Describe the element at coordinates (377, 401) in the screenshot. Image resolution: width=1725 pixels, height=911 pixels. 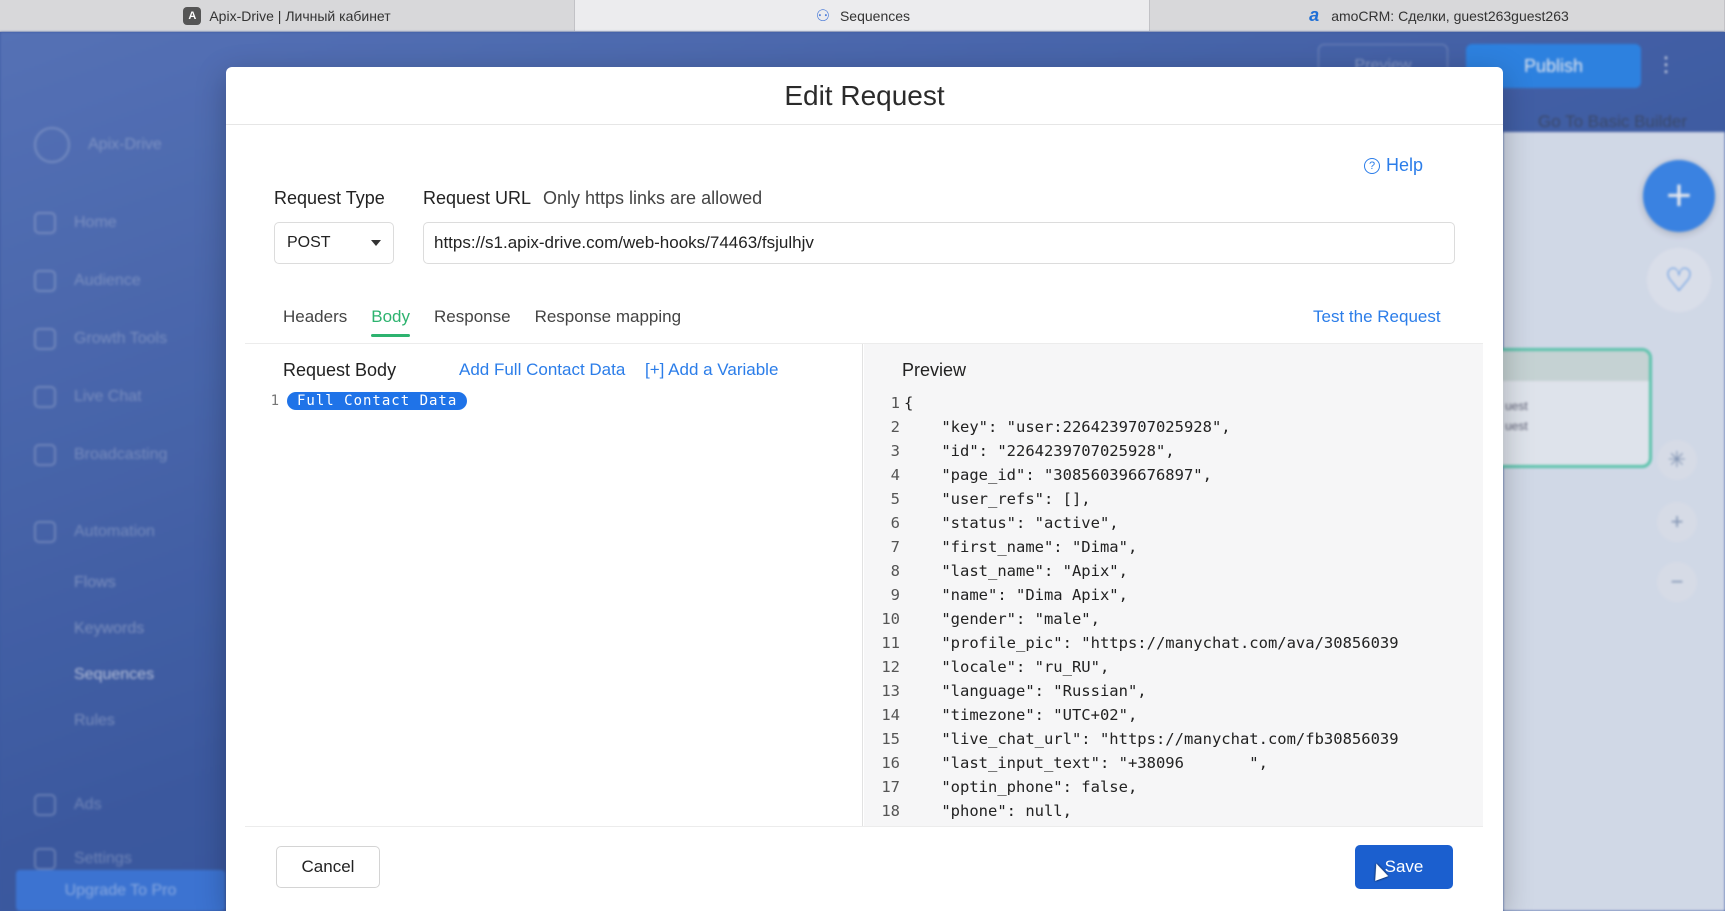
I see `full-contact-data-chip: Full Contact Data` at that location.